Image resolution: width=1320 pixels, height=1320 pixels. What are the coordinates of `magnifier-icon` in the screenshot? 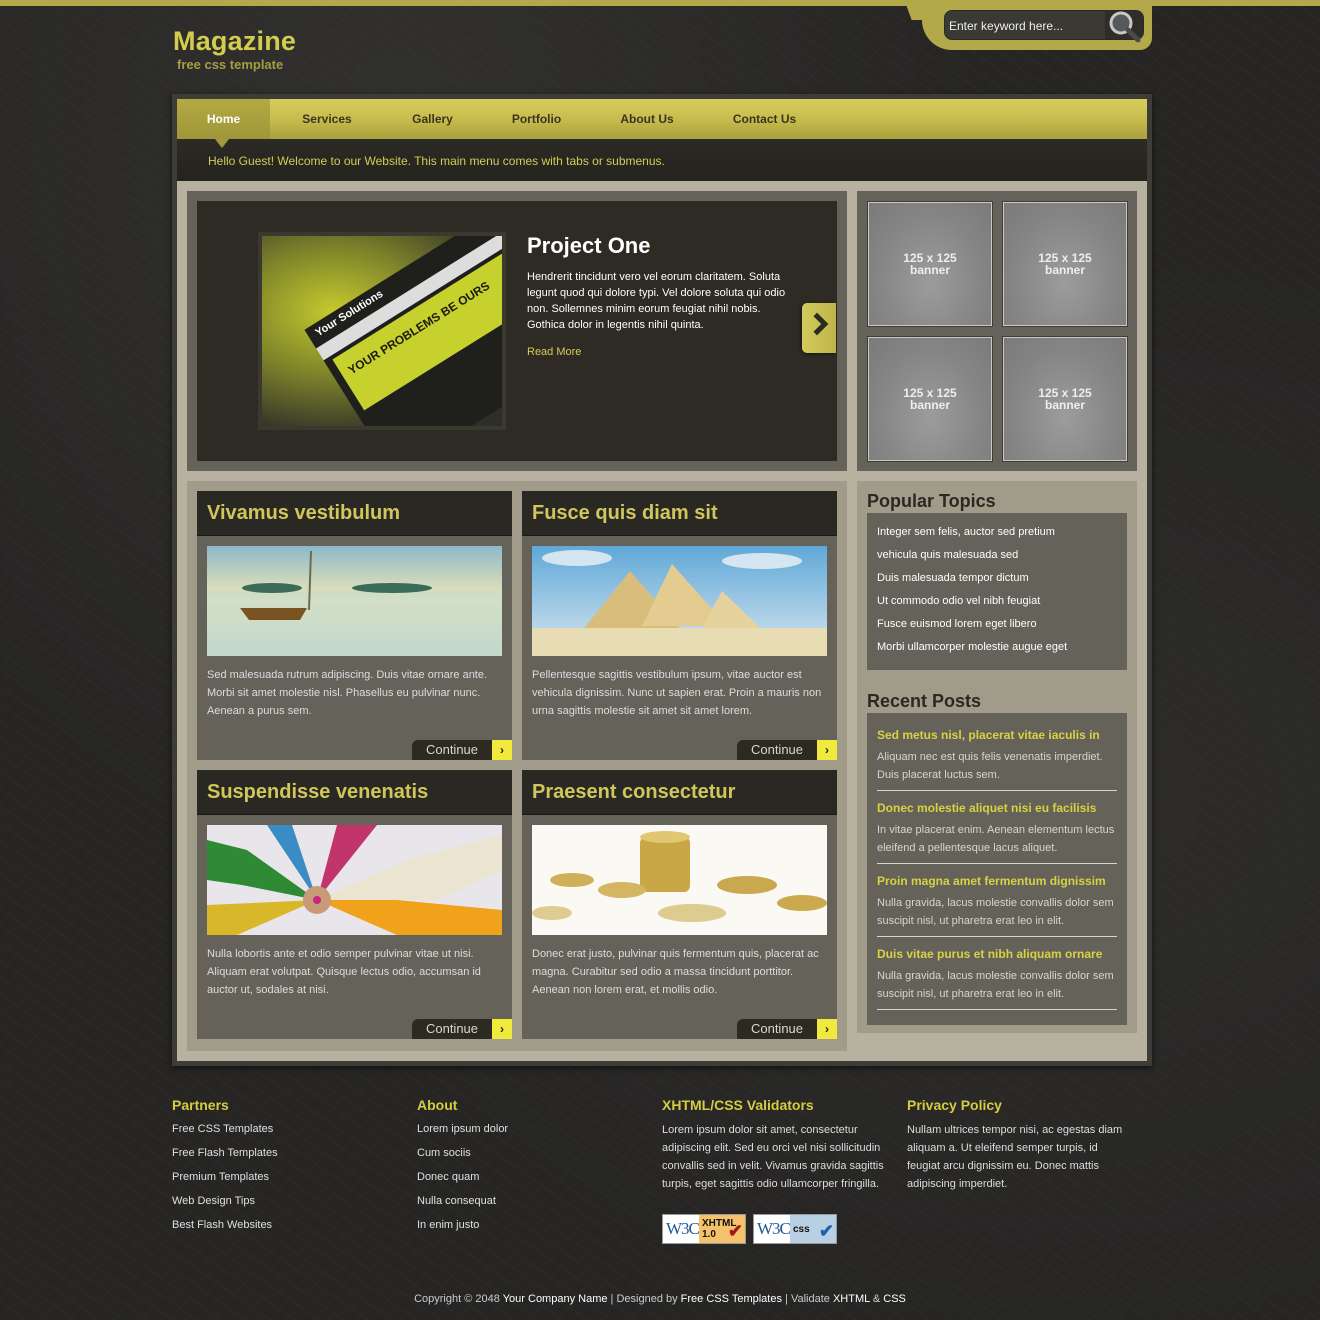 It's located at (1125, 27).